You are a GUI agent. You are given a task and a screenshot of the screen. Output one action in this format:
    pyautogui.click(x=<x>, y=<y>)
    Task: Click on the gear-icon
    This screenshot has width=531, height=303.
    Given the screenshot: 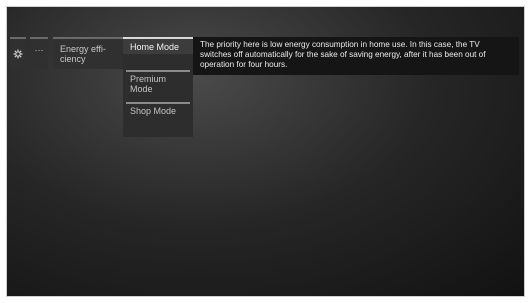 What is the action you would take?
    pyautogui.click(x=18, y=54)
    